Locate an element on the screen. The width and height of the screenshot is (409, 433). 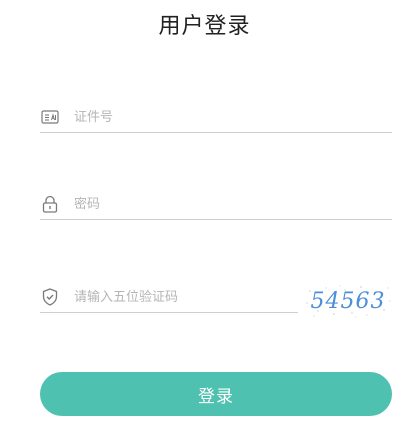
captcha-image: 54563 is located at coordinates (348, 301).